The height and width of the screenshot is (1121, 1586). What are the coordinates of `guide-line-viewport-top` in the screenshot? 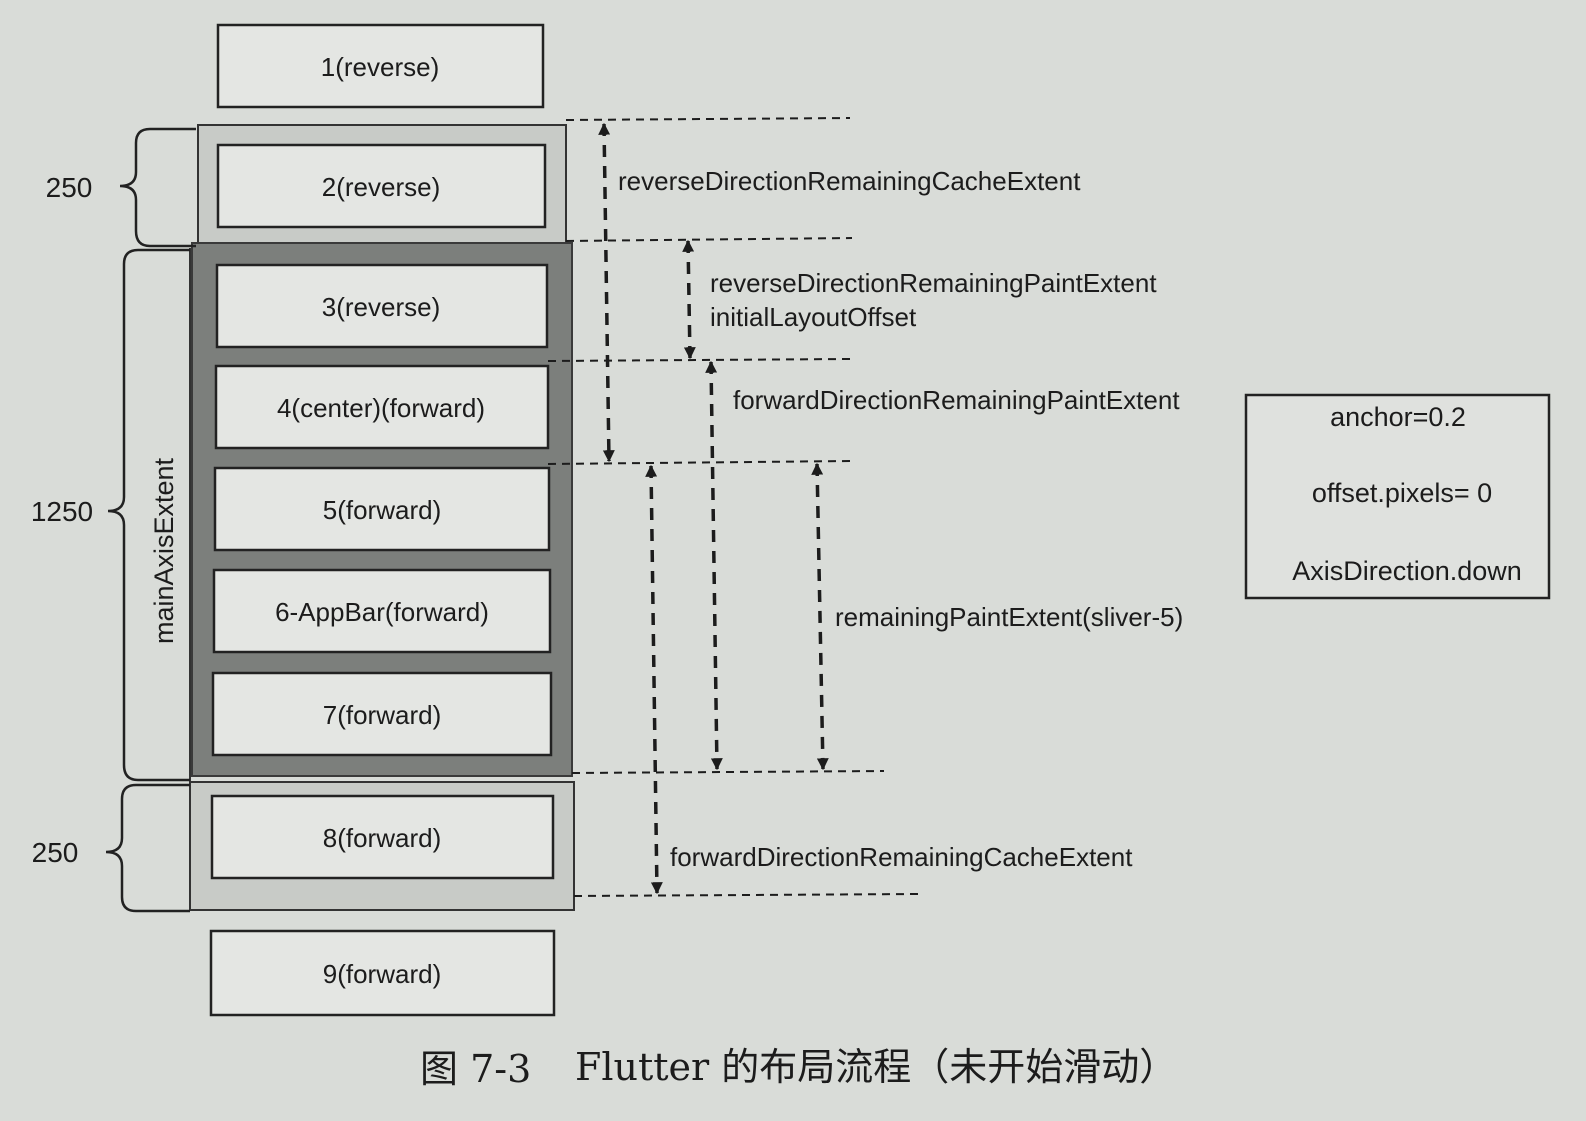 It's located at (709, 239).